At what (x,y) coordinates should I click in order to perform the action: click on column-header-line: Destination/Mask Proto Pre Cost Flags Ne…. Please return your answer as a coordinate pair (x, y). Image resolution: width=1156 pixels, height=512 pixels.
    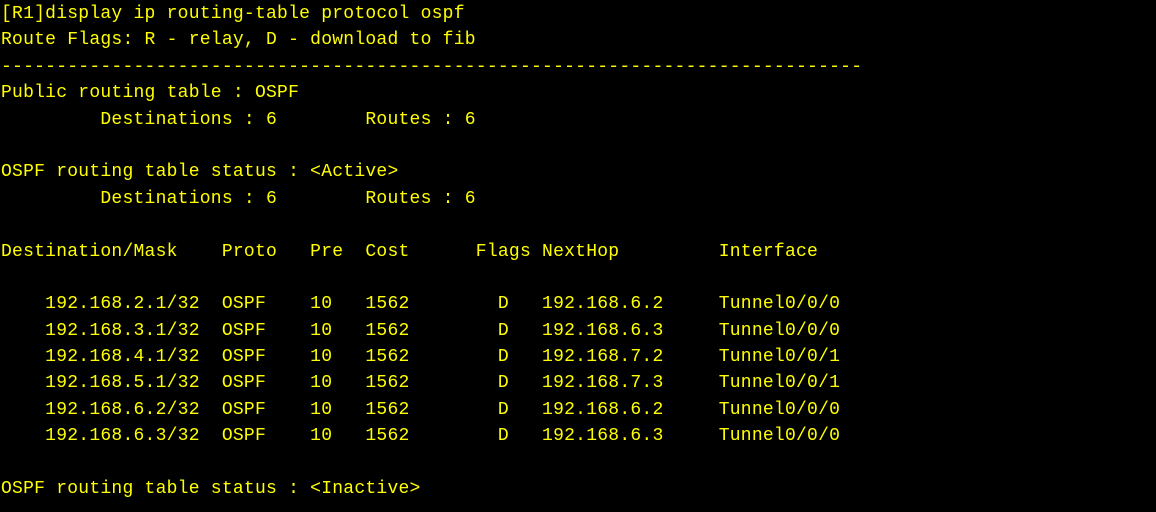
    Looking at the image, I should click on (410, 251).